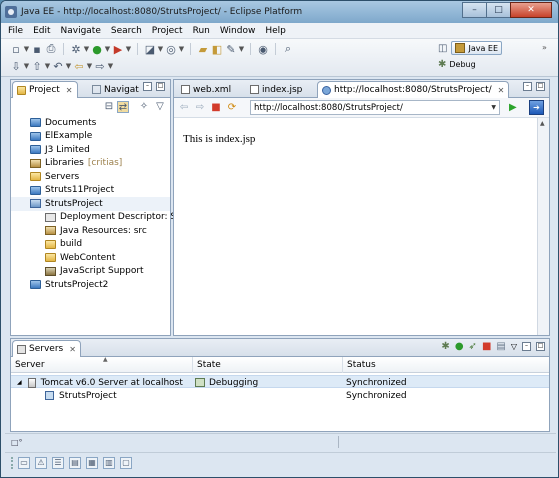  What do you see at coordinates (115, 89) in the screenshot?
I see `tab-navigator: Navigat` at bounding box center [115, 89].